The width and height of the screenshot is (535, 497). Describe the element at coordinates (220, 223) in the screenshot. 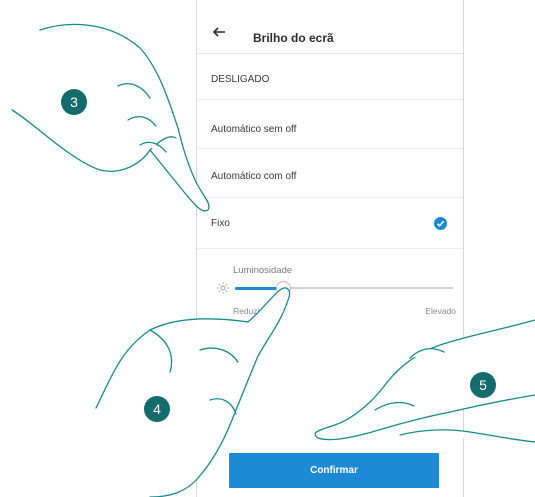

I see `option-label: Fixo` at that location.